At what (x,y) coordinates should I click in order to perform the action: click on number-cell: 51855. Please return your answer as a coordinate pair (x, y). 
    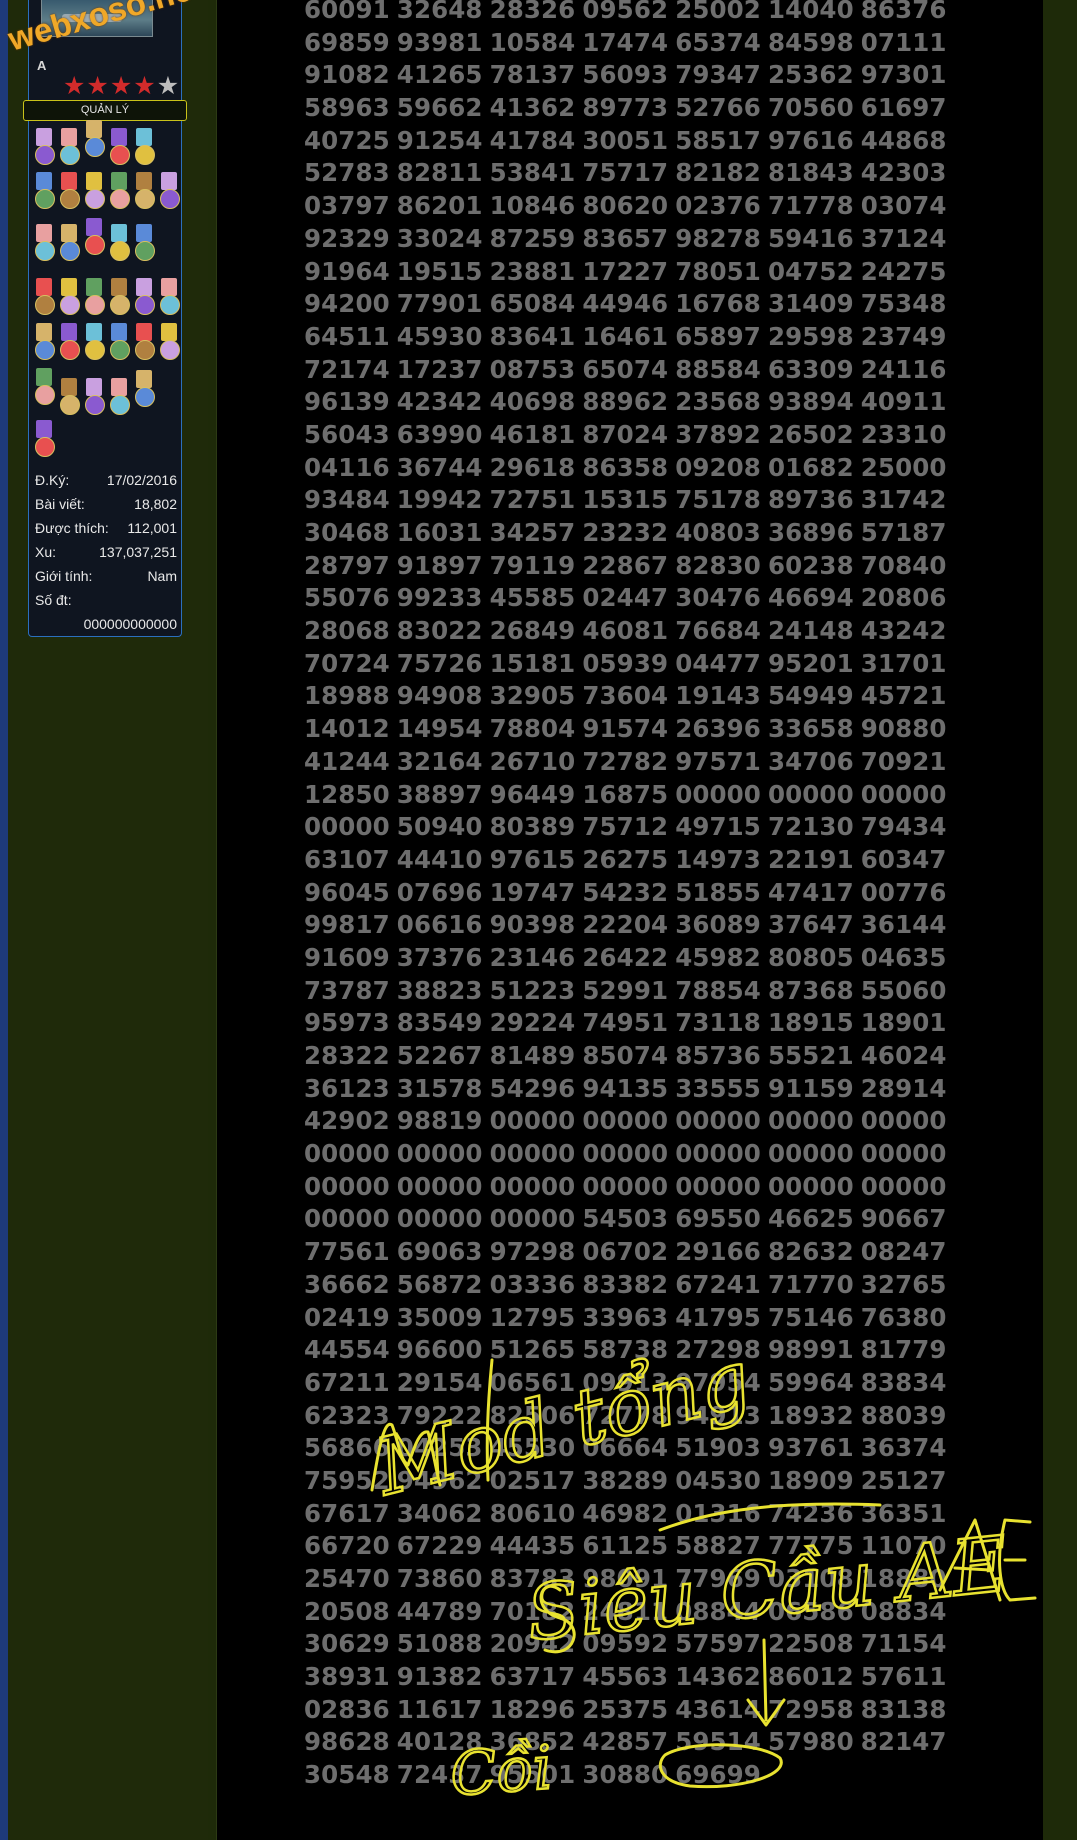
    Looking at the image, I should click on (718, 892).